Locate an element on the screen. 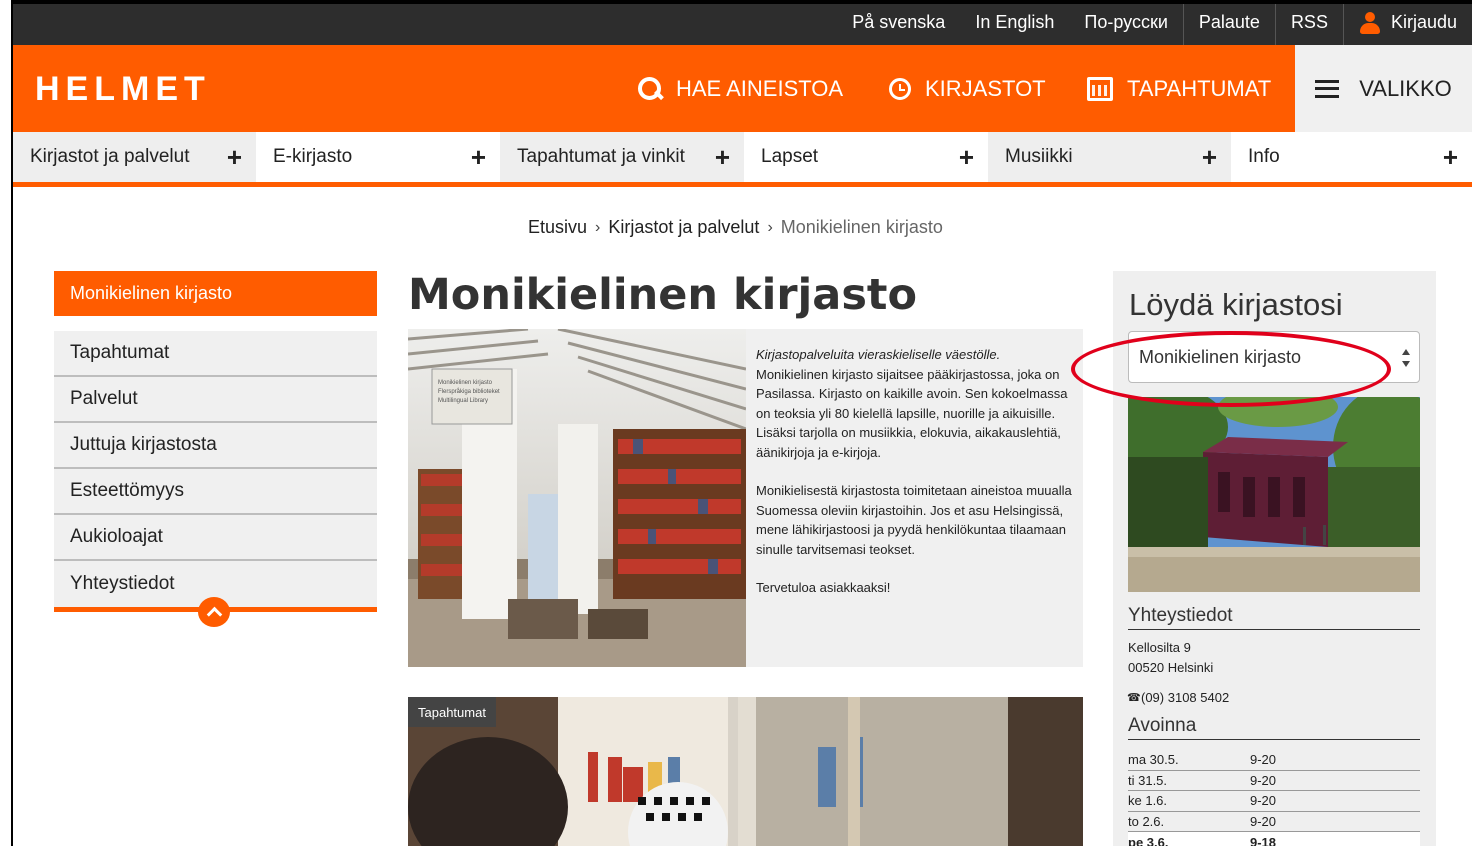 Image resolution: width=1472 pixels, height=846 pixels. events-nav-button: TAPAHTUMAT is located at coordinates (1179, 88).